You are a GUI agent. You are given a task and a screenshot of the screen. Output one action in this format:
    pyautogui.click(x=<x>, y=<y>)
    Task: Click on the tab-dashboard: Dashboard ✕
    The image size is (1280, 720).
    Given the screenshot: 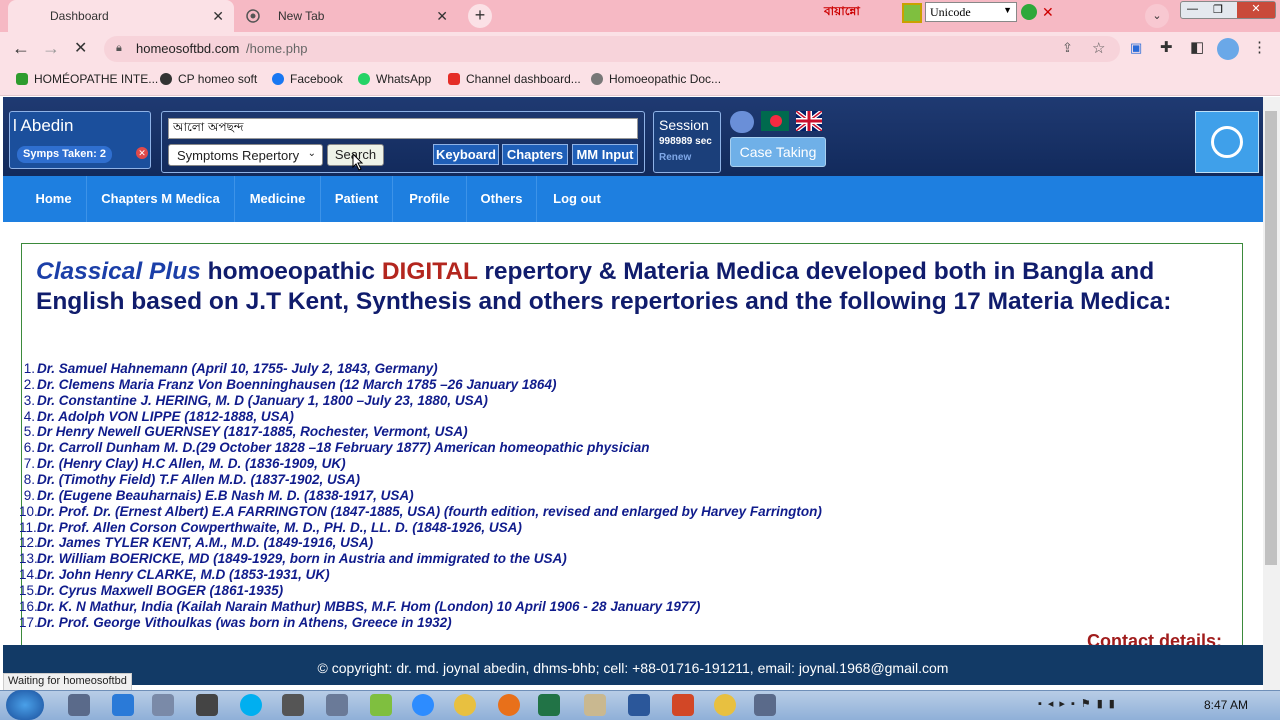 What is the action you would take?
    pyautogui.click(x=121, y=16)
    